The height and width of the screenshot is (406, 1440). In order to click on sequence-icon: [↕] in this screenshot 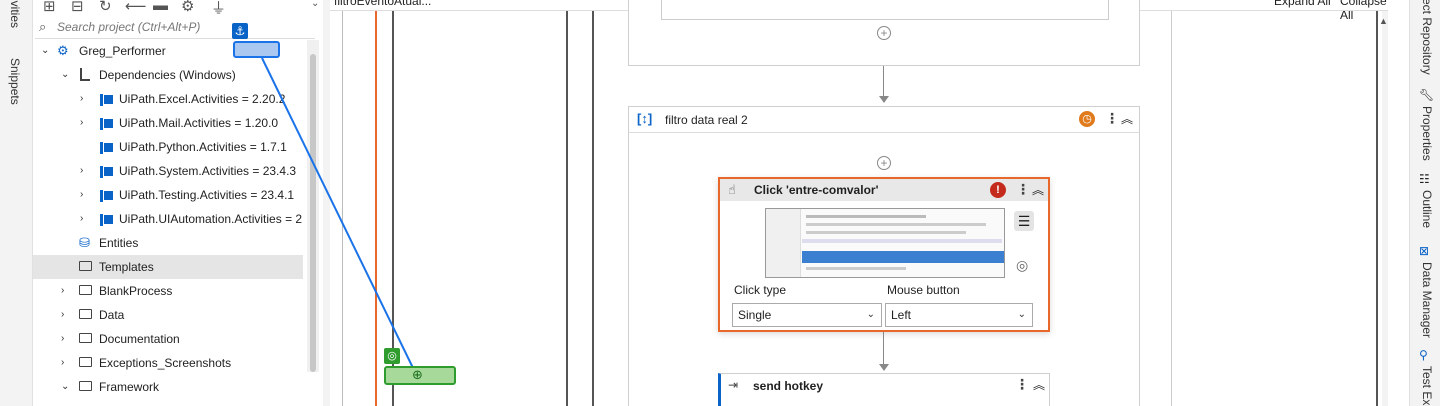, I will do `click(645, 118)`.